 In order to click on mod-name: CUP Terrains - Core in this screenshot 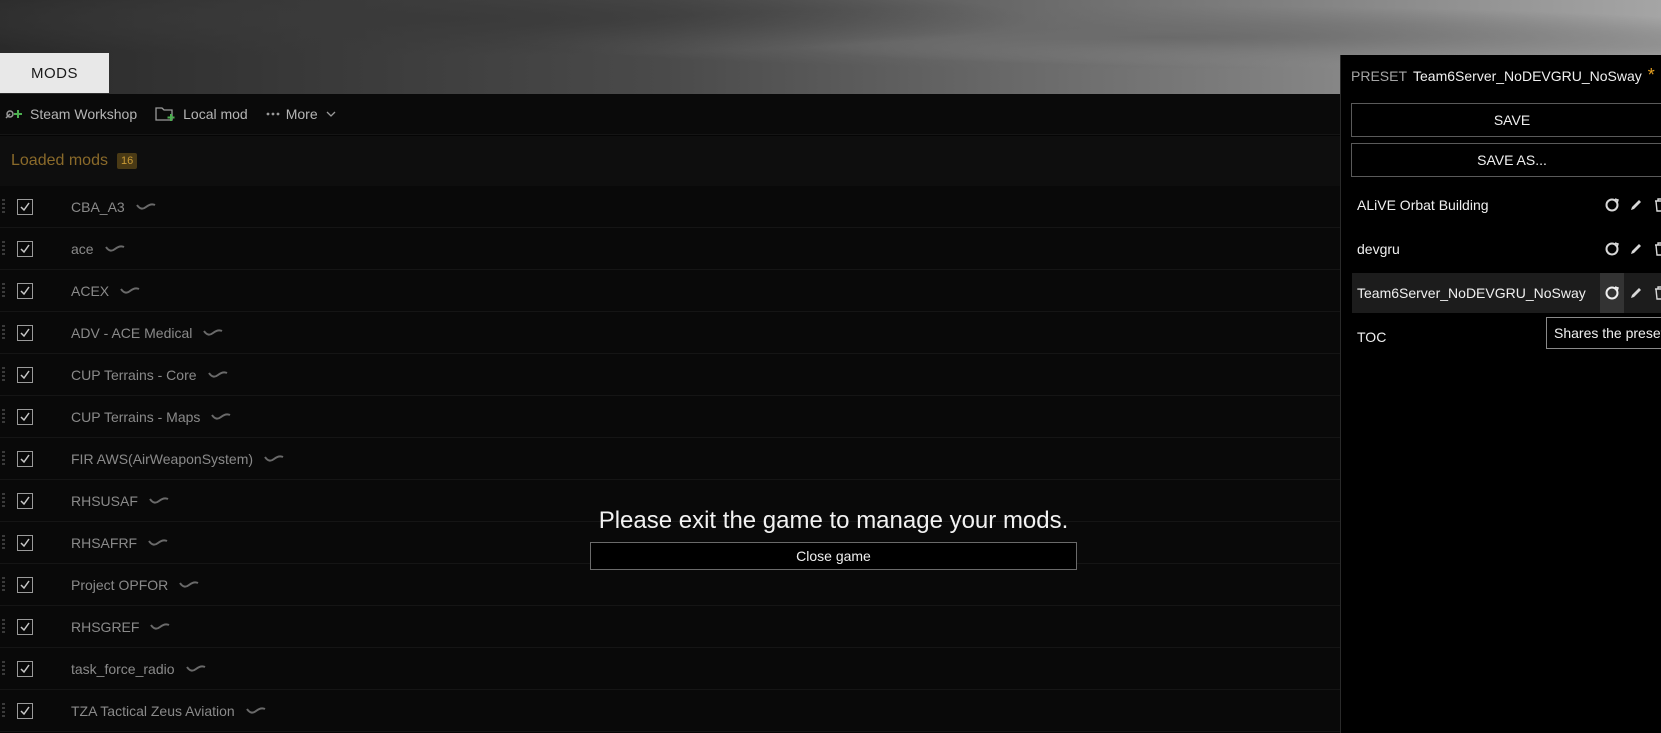, I will do `click(134, 374)`.